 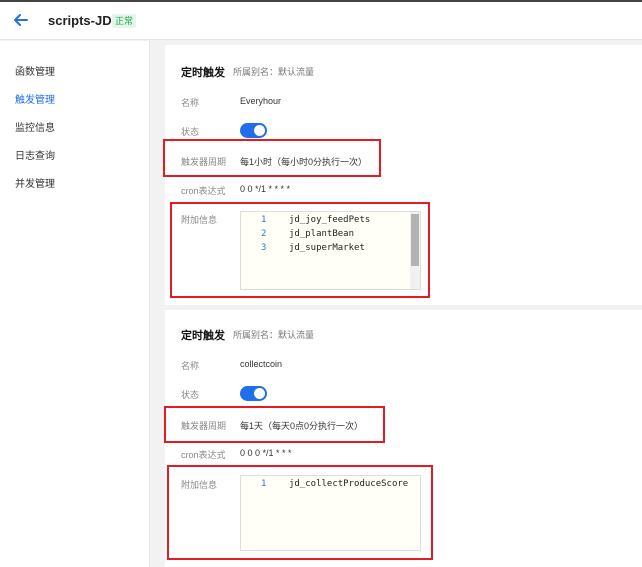 I want to click on trigger-name: collectcoin, so click(x=261, y=364).